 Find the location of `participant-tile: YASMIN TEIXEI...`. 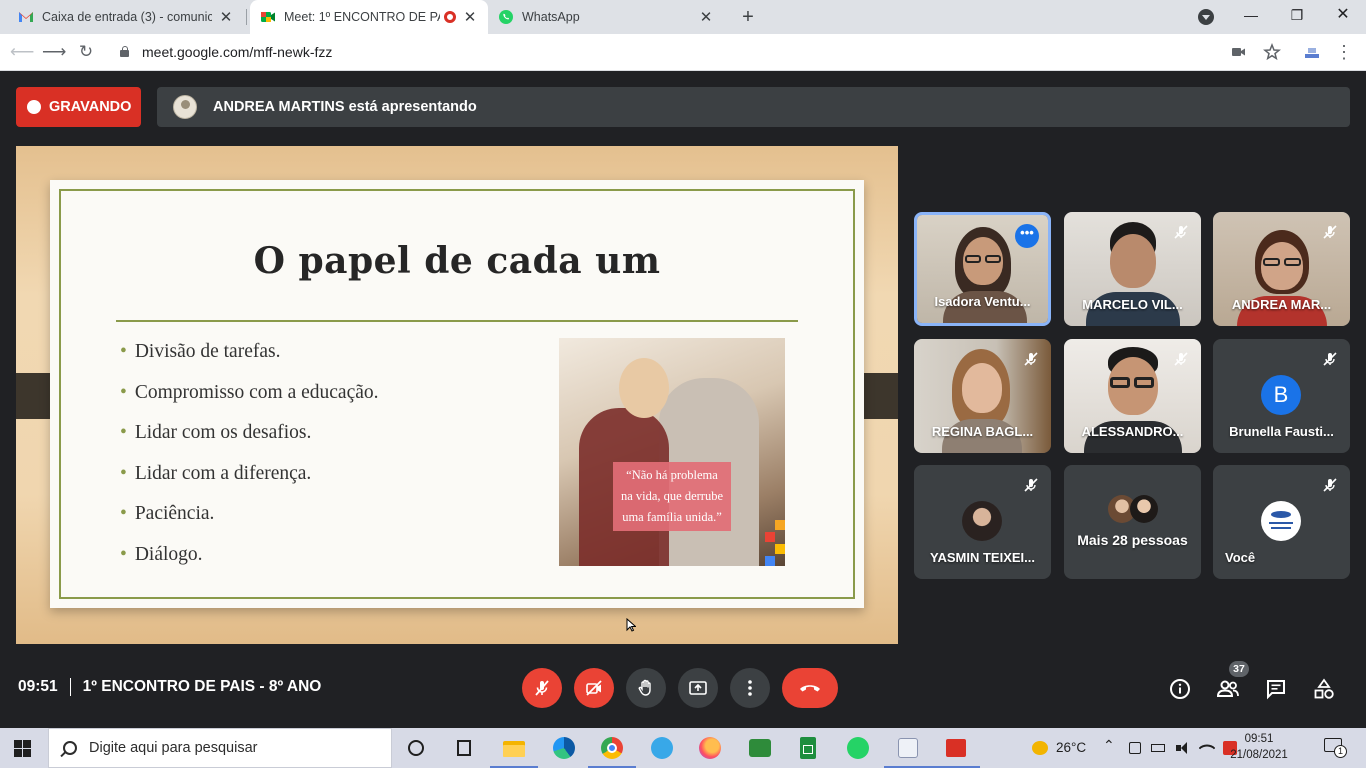

participant-tile: YASMIN TEIXEI... is located at coordinates (982, 522).